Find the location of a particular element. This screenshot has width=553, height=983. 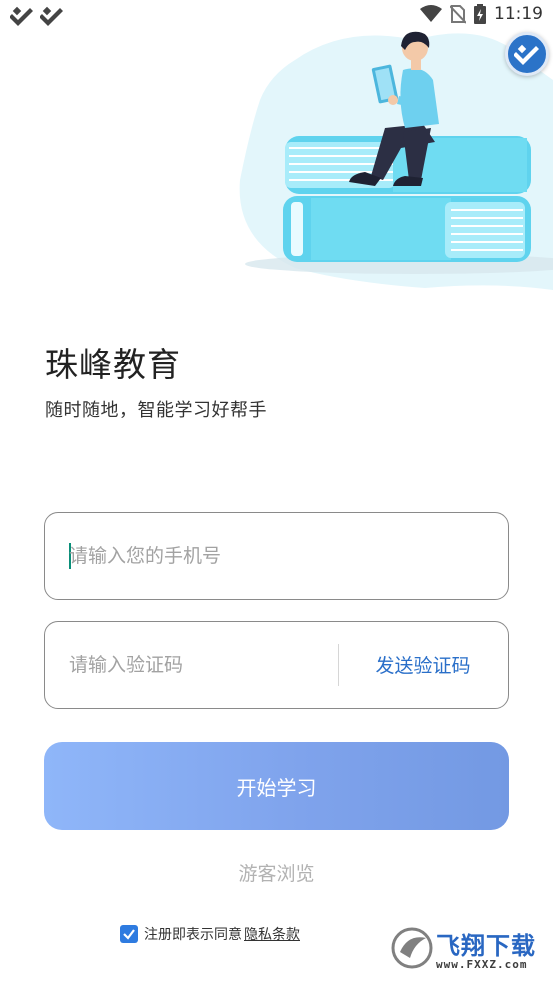

app-logo-icon is located at coordinates (526, 54).